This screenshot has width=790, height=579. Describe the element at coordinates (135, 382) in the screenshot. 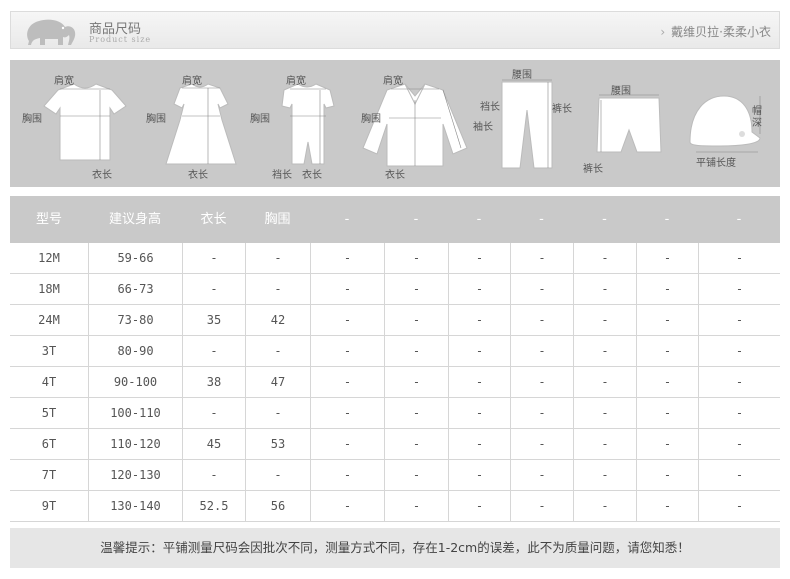

I see `table-cell: 90-100` at that location.